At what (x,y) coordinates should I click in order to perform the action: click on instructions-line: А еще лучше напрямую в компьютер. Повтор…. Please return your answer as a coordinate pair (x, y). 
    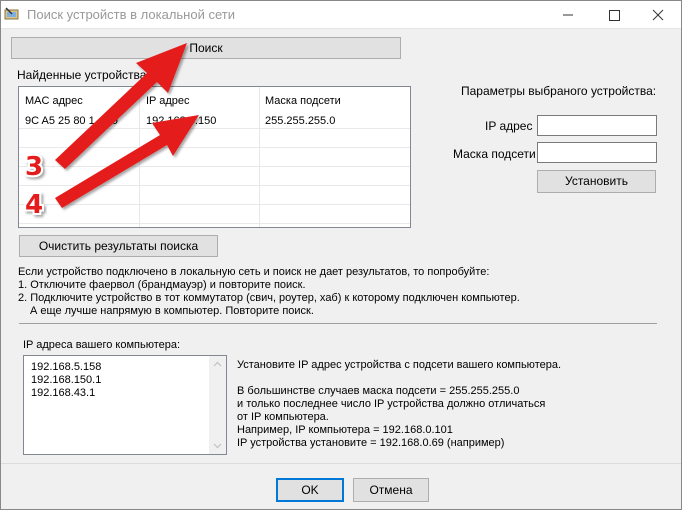
    Looking at the image, I should click on (172, 311).